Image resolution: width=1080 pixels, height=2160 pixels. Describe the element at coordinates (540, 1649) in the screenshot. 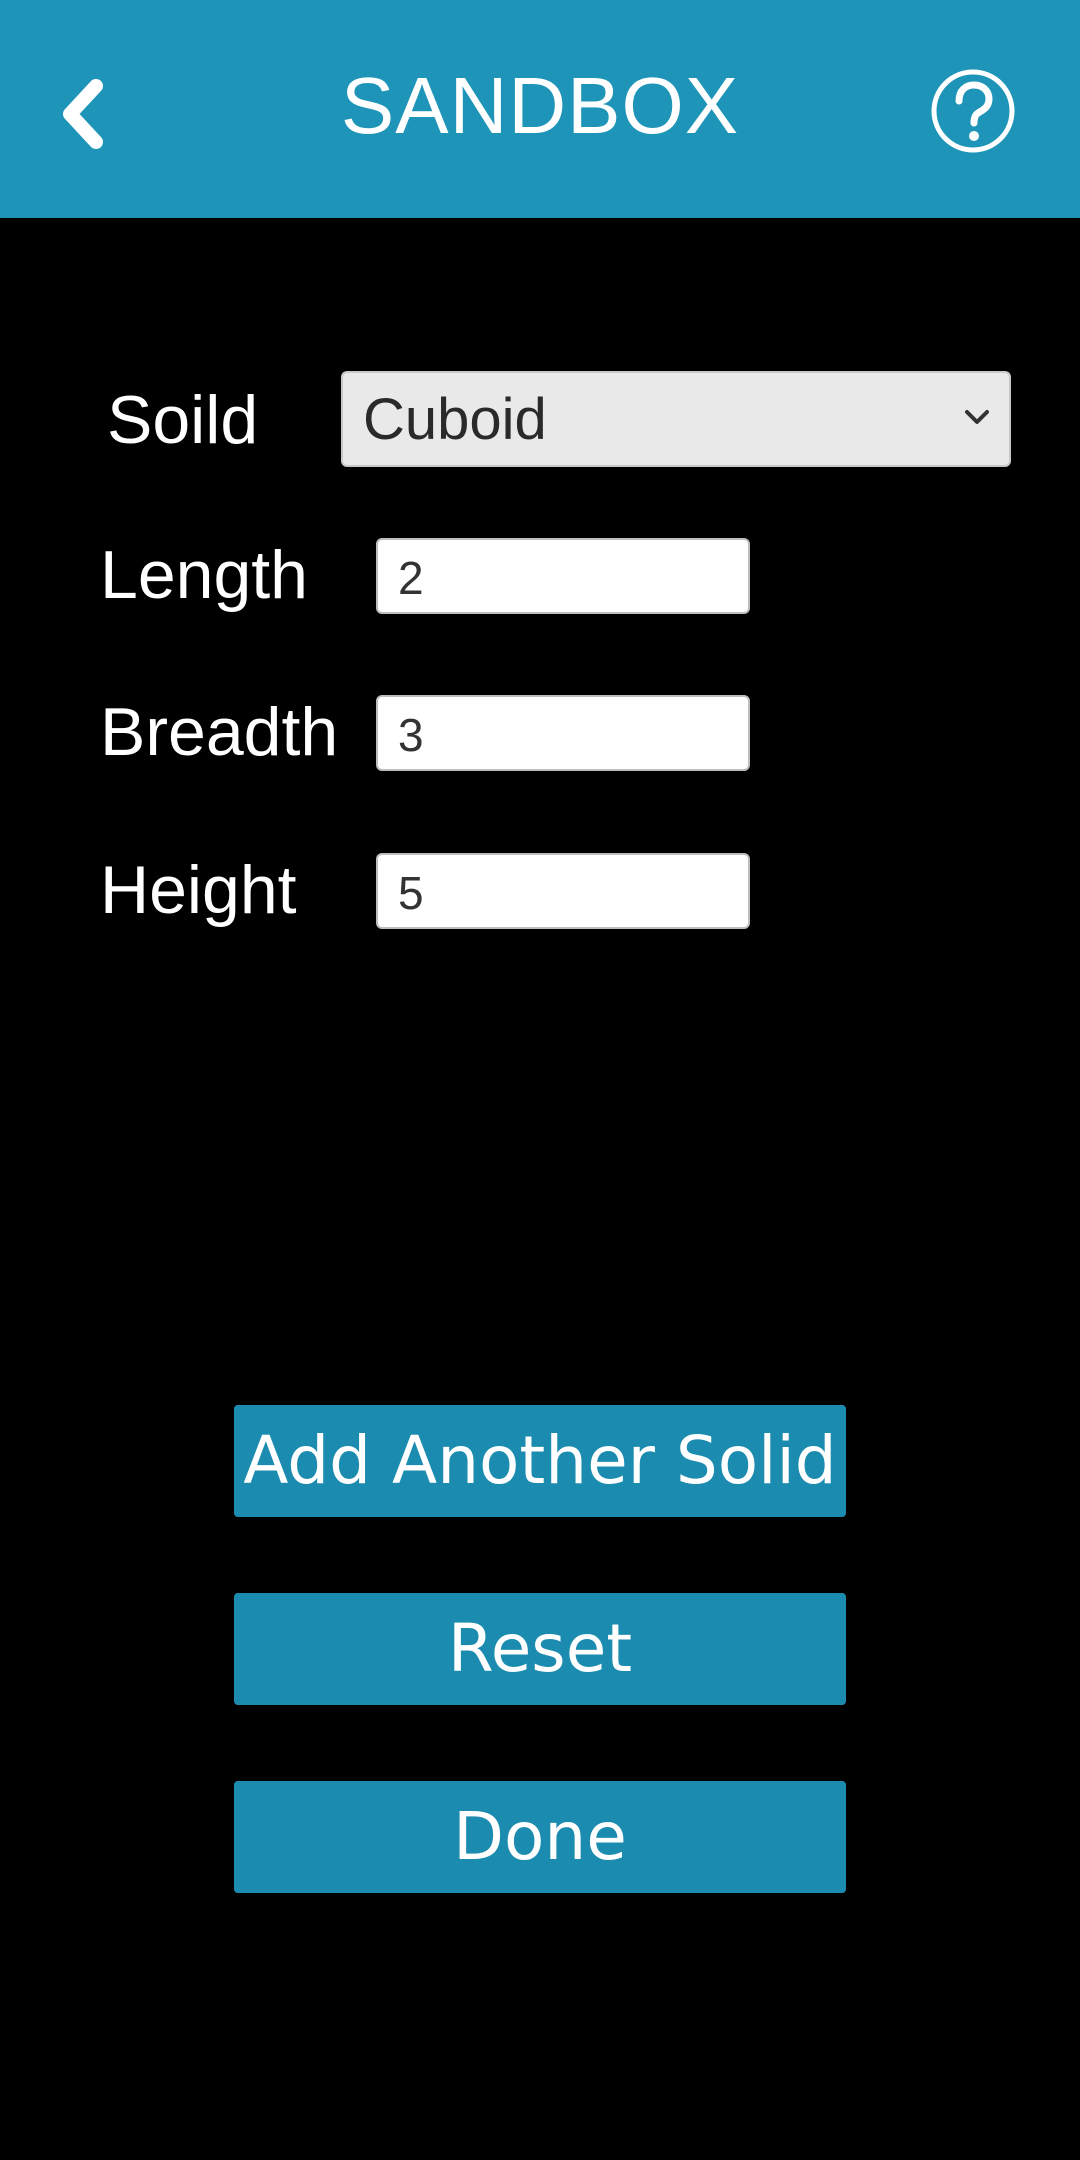

I see `reset-button: Reset` at that location.